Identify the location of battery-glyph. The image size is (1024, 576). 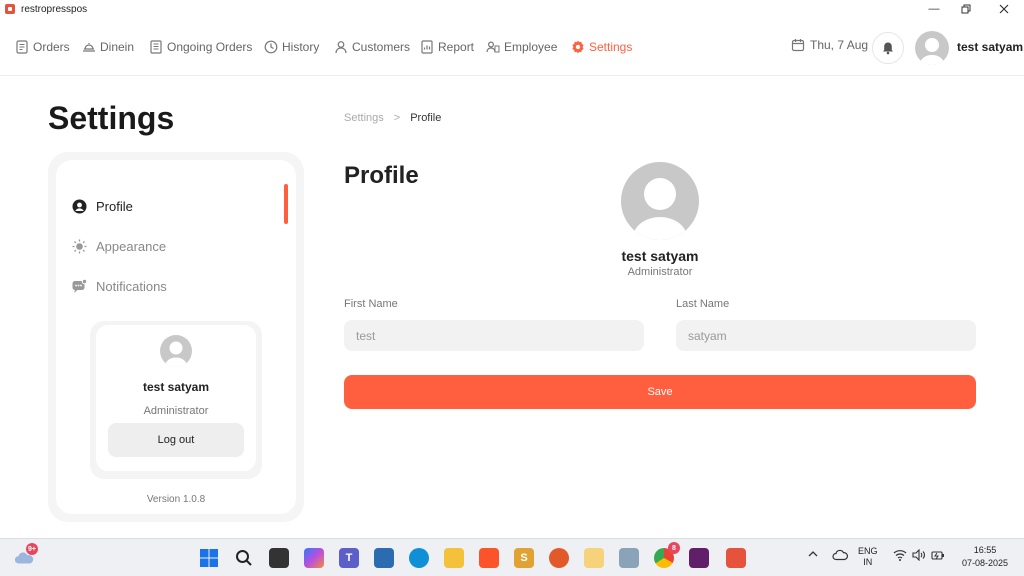
(937, 555).